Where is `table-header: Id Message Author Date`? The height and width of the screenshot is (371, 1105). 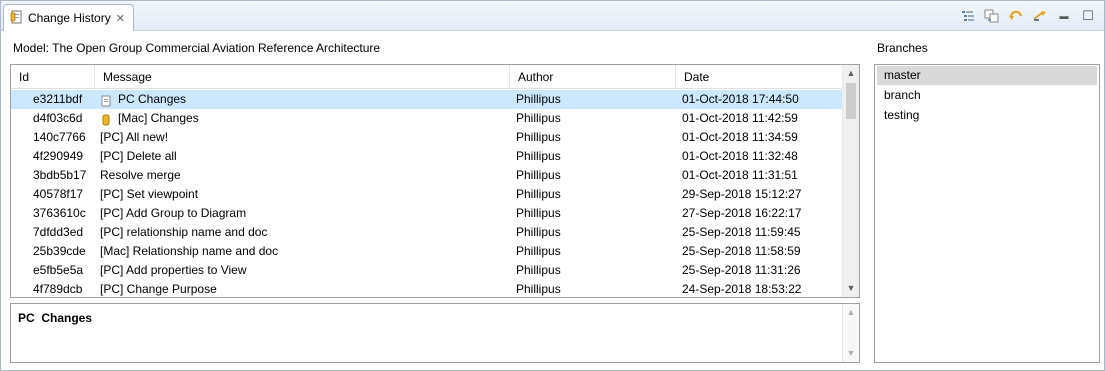
table-header: Id Message Author Date is located at coordinates (427, 77).